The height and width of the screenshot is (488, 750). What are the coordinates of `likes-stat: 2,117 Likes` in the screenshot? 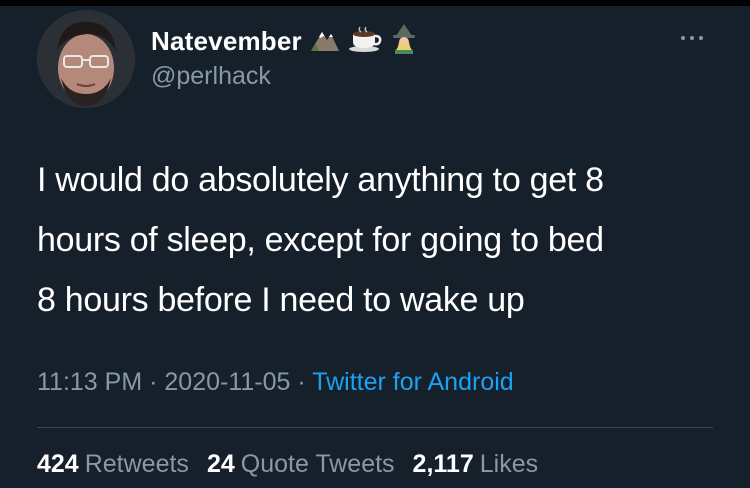 It's located at (476, 464).